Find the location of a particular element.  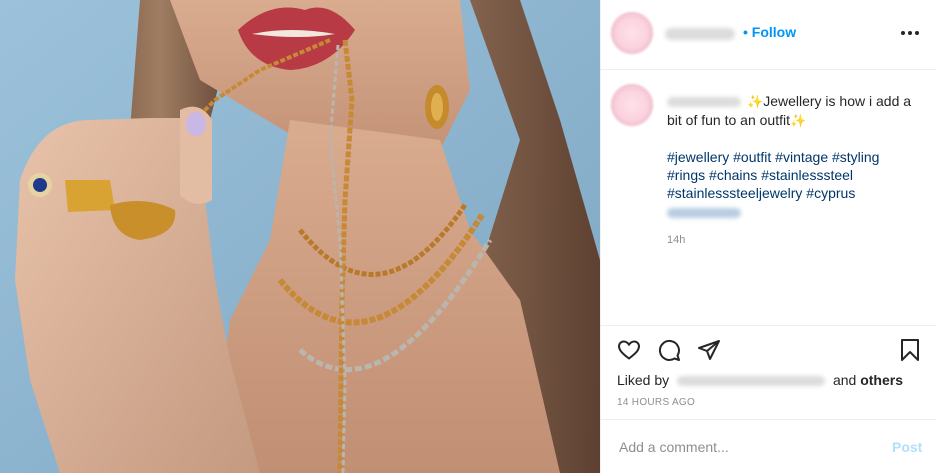

hashtag-jewellery: #jewellery is located at coordinates (698, 157).